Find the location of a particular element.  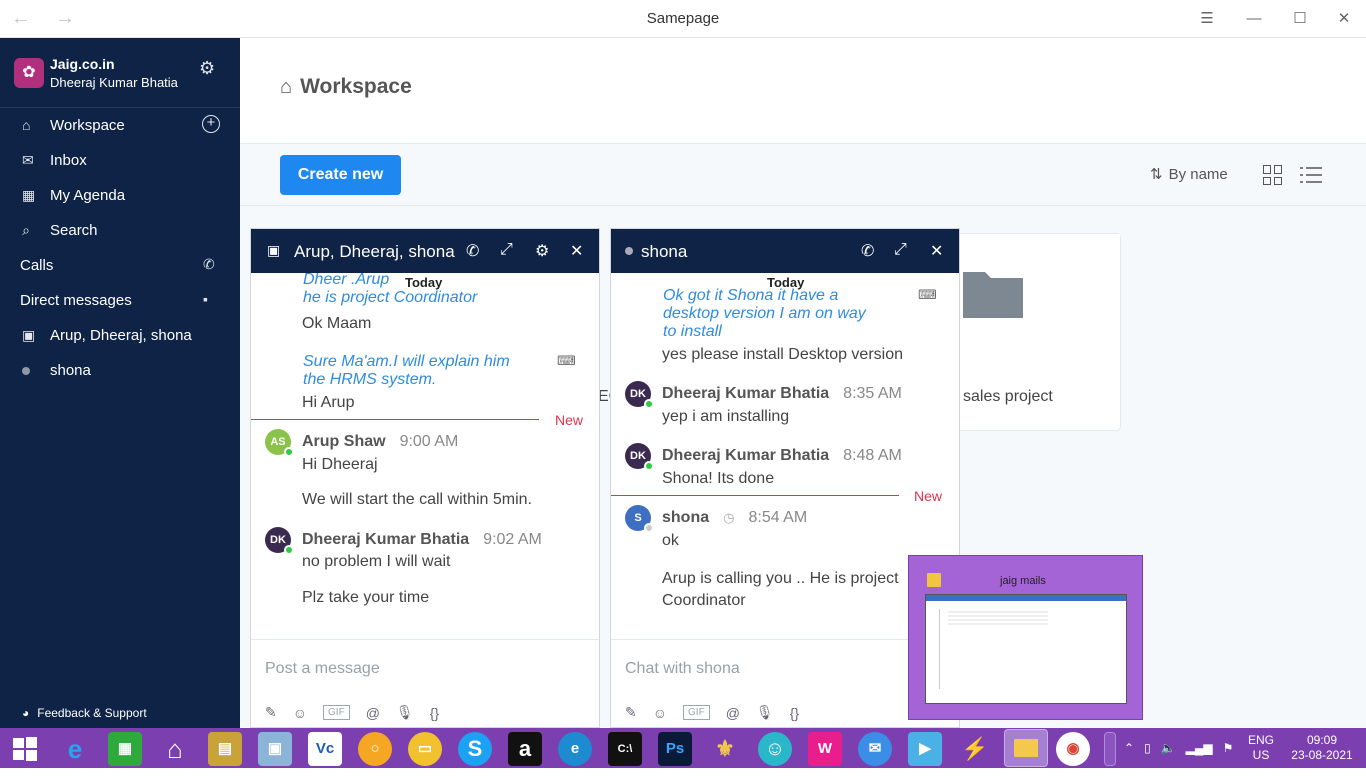

avatar-initials: DK is located at coordinates (638, 394).